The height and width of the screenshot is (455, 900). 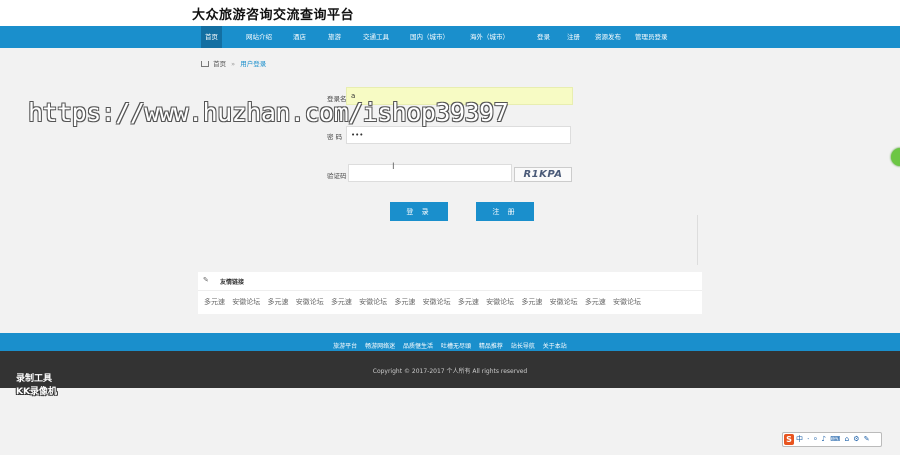 What do you see at coordinates (36, 386) in the screenshot?
I see `recorder-watermark: 录制工具 KK录像机` at bounding box center [36, 386].